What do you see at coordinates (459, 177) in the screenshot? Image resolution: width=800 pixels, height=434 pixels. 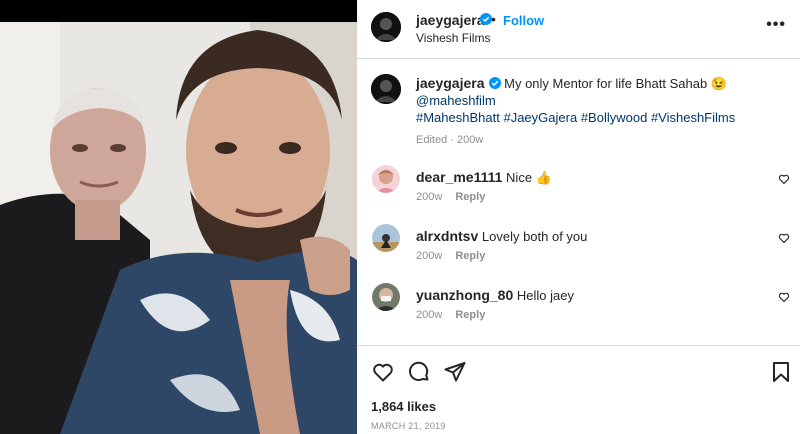 I see `comment-username: dear_me1111` at bounding box center [459, 177].